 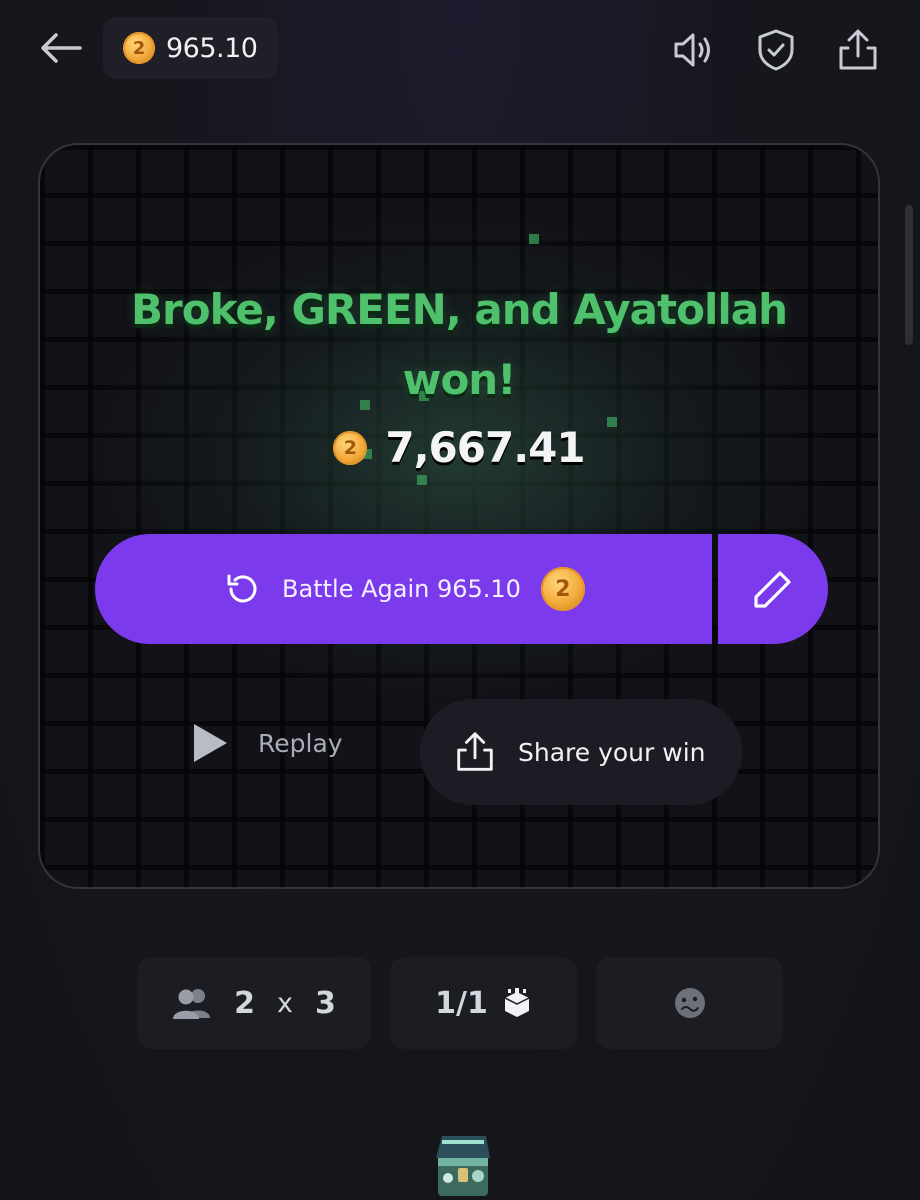 What do you see at coordinates (460, 50) in the screenshot?
I see `top-bar: 2 965.10` at bounding box center [460, 50].